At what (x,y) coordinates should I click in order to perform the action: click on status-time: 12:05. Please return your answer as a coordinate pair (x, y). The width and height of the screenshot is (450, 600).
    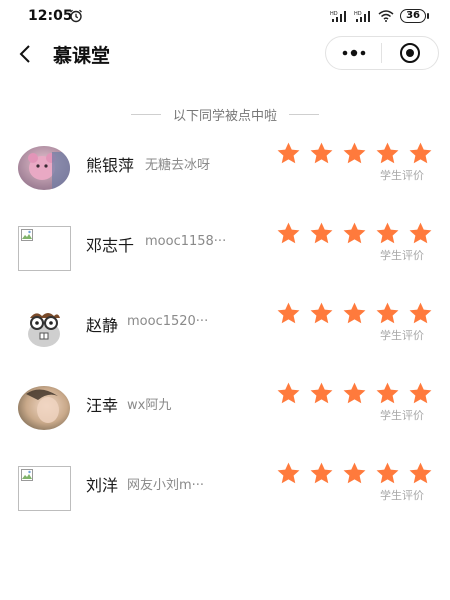
    Looking at the image, I should click on (50, 16).